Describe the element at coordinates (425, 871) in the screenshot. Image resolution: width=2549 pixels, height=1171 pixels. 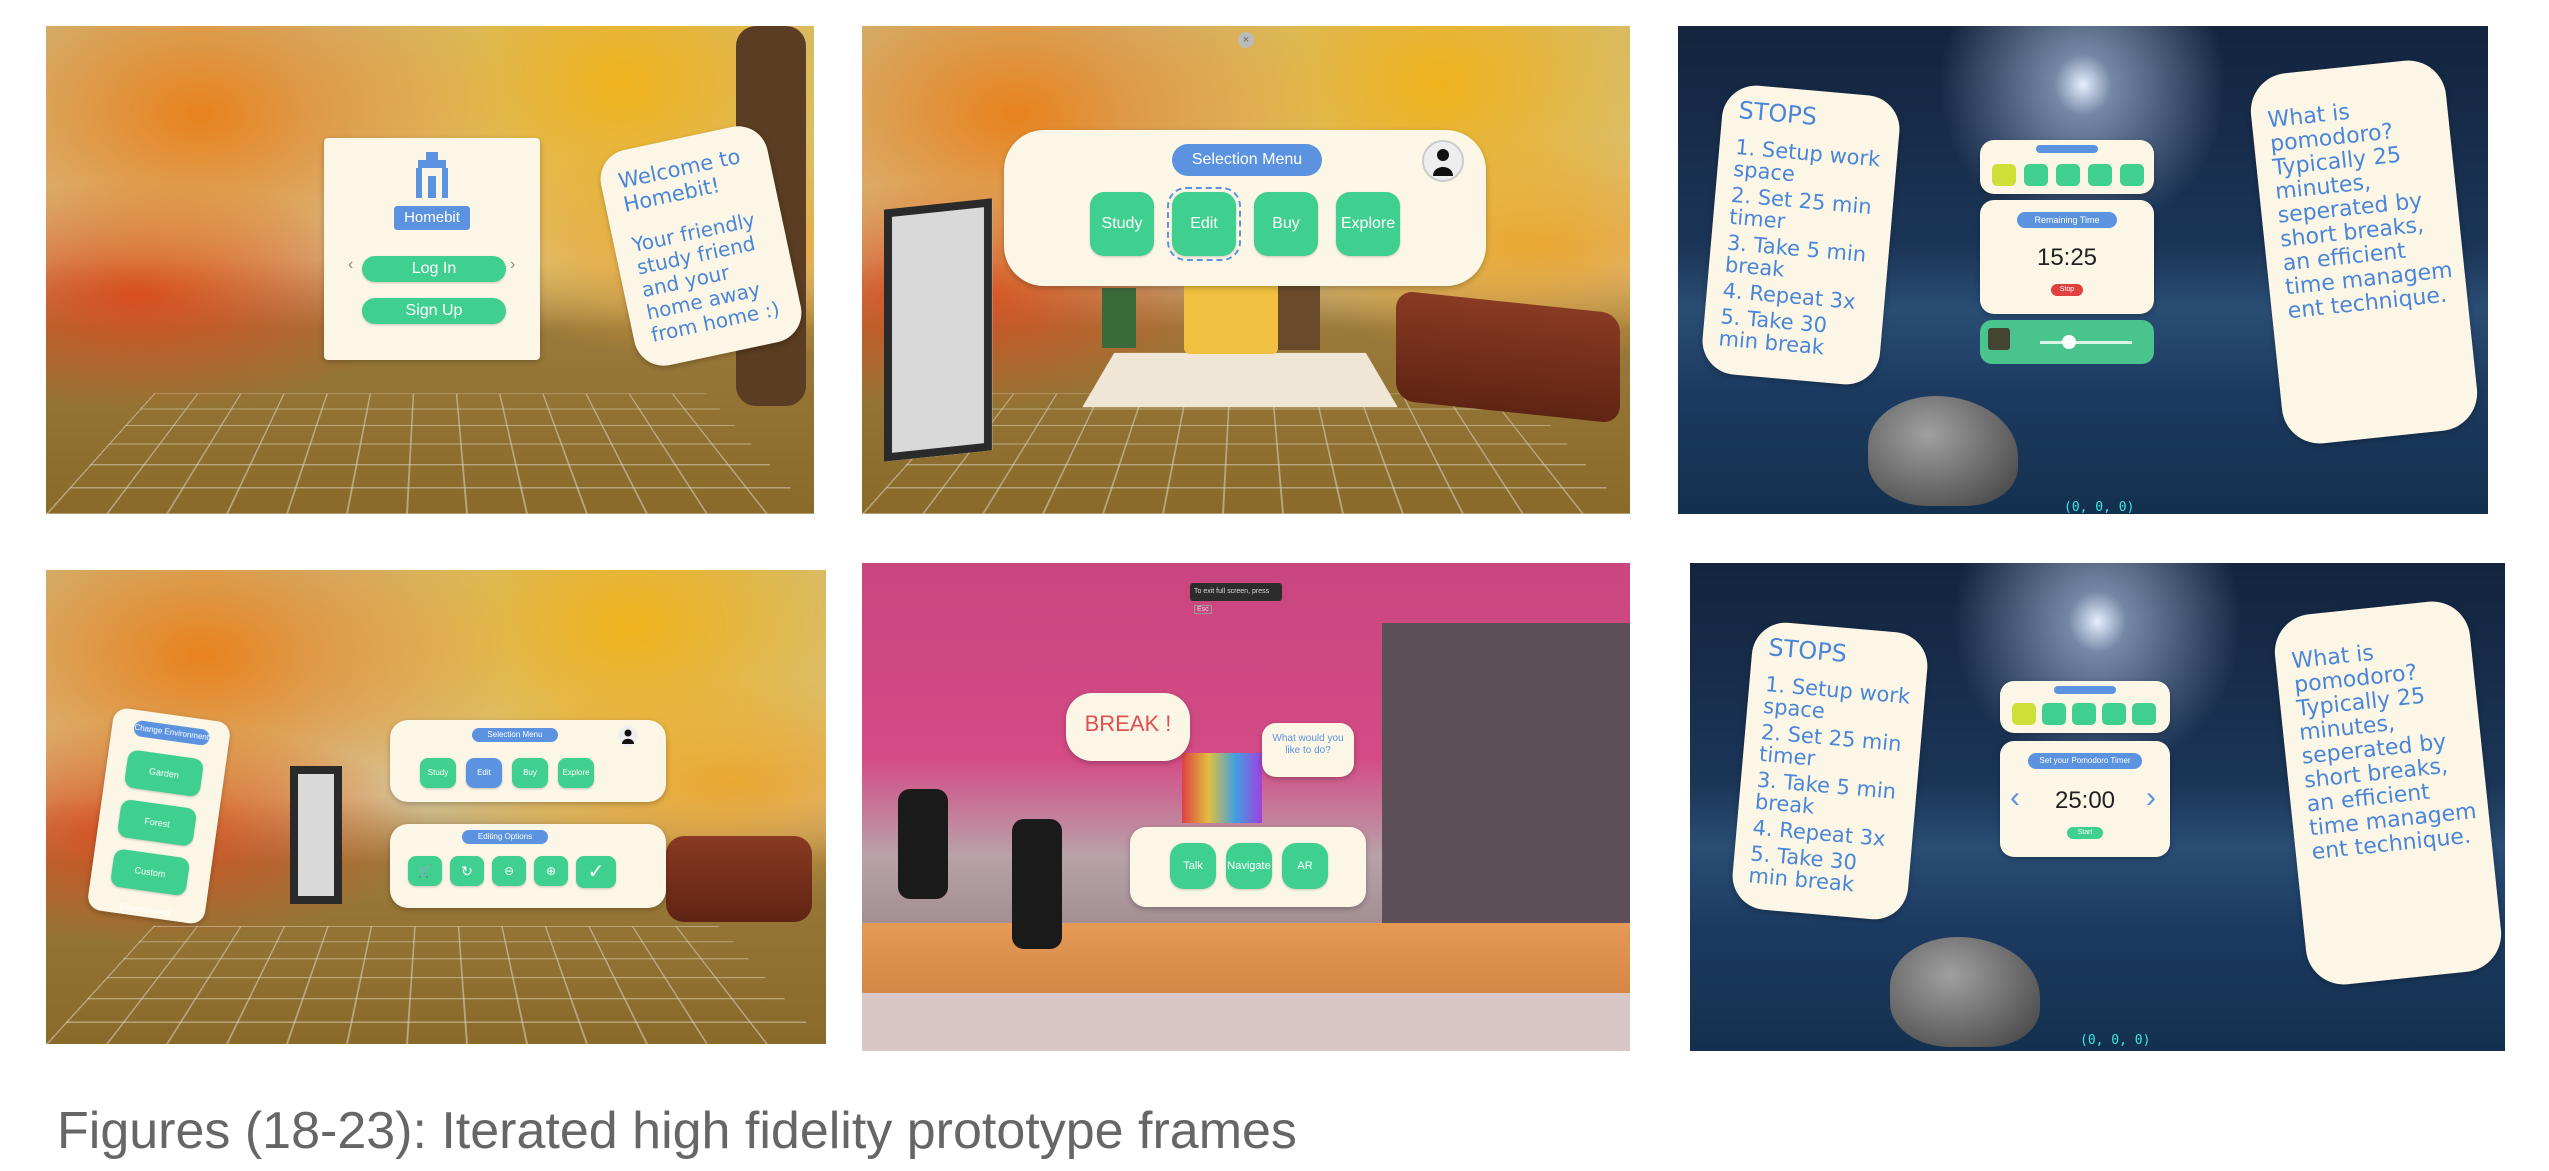
I see `cart-icon: 🛒` at that location.